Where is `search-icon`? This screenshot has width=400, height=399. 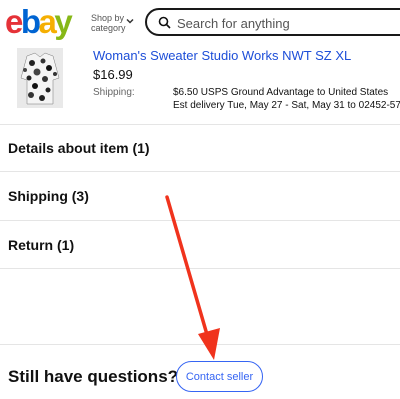 search-icon is located at coordinates (164, 22).